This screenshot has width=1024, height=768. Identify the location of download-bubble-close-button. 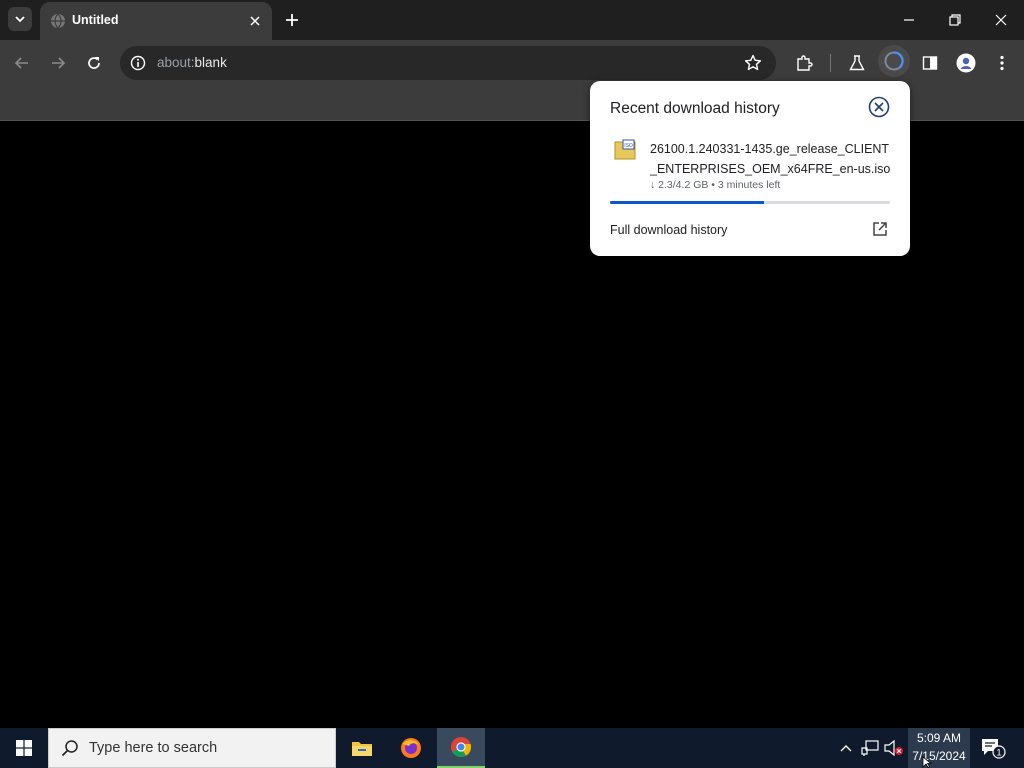
(879, 109).